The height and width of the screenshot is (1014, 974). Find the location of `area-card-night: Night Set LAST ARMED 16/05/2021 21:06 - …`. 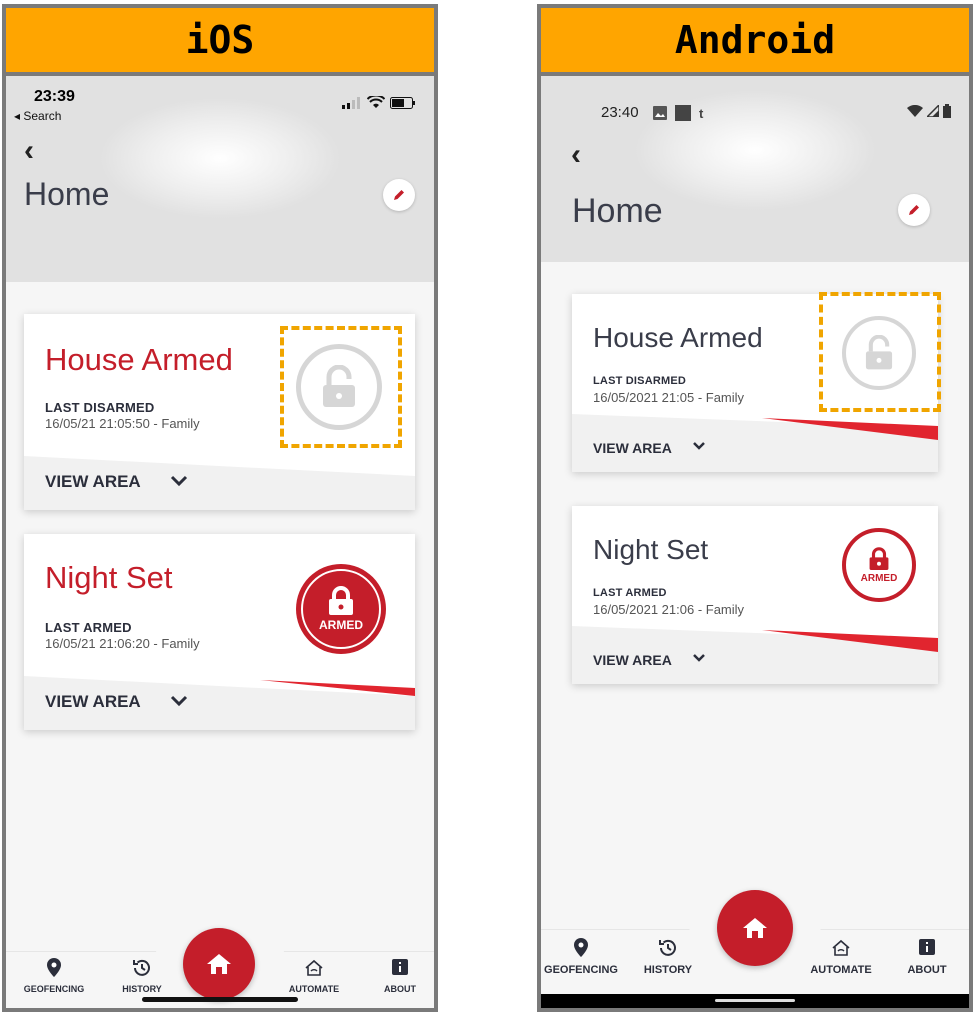

area-card-night: Night Set LAST ARMED 16/05/2021 21:06 - … is located at coordinates (755, 595).